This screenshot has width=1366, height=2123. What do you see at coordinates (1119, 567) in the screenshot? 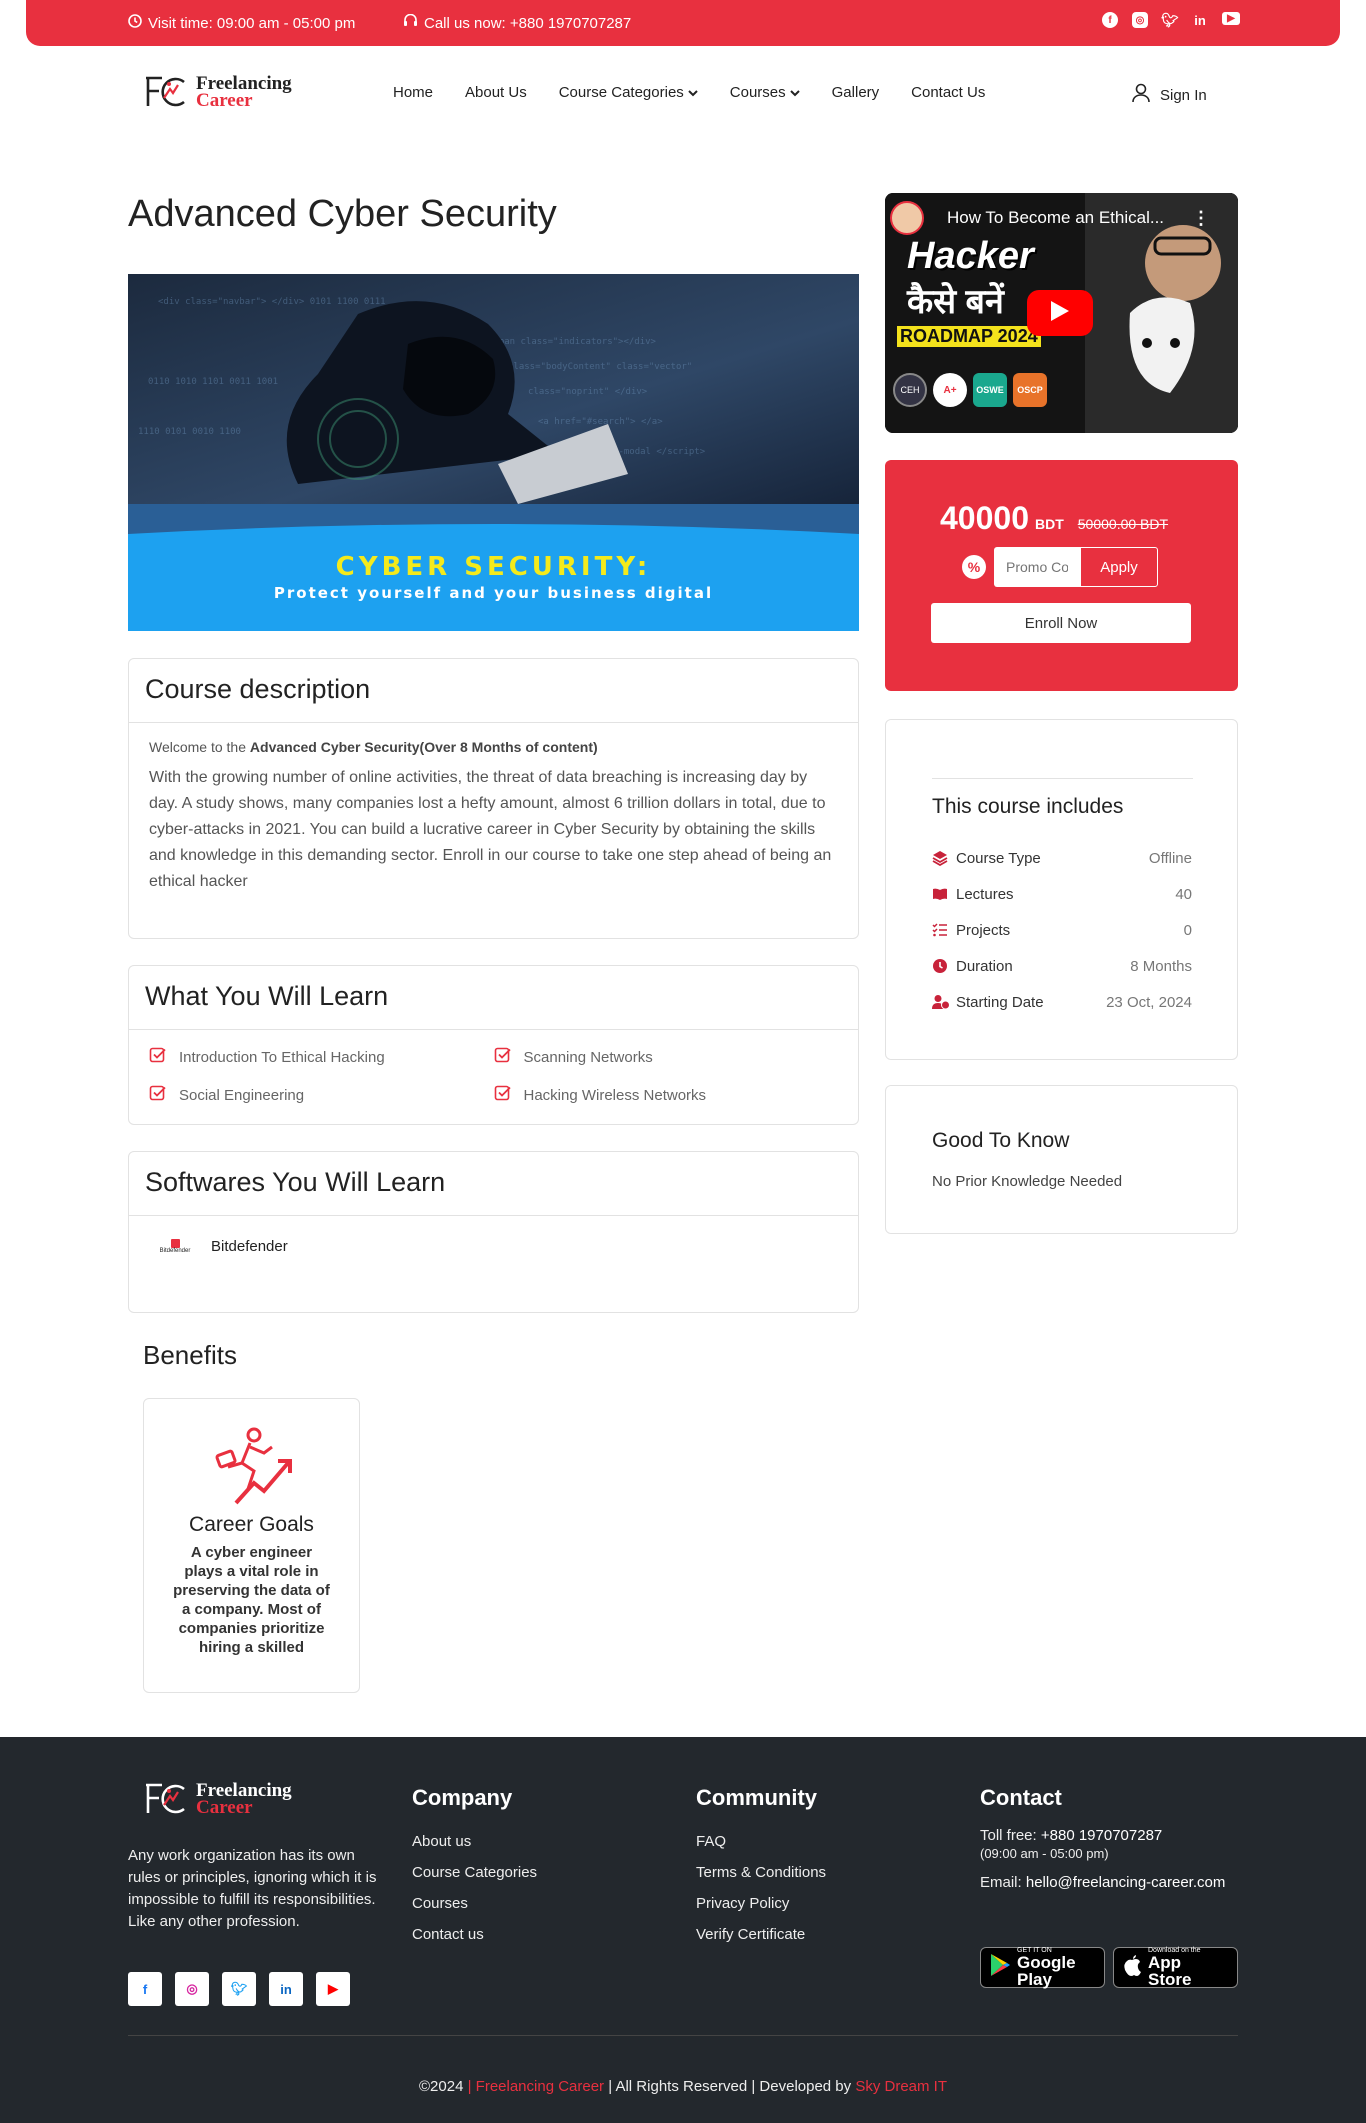
I see `apply-button: Apply` at bounding box center [1119, 567].